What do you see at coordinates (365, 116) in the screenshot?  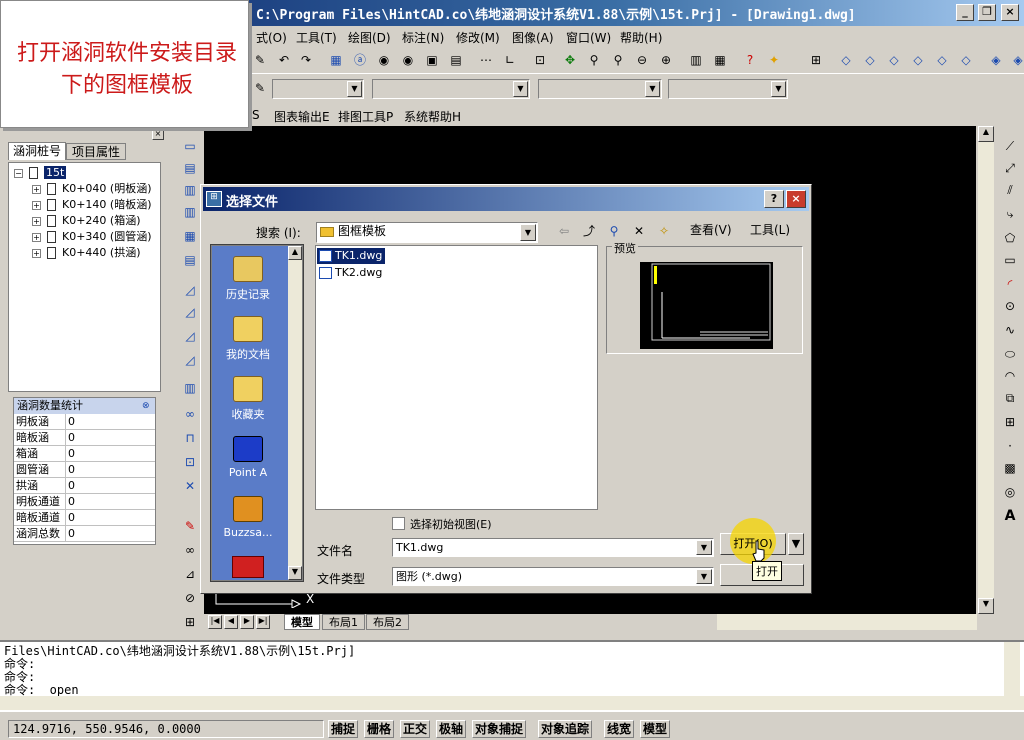 I see `submenu-layout-tools: 排图工具P` at bounding box center [365, 116].